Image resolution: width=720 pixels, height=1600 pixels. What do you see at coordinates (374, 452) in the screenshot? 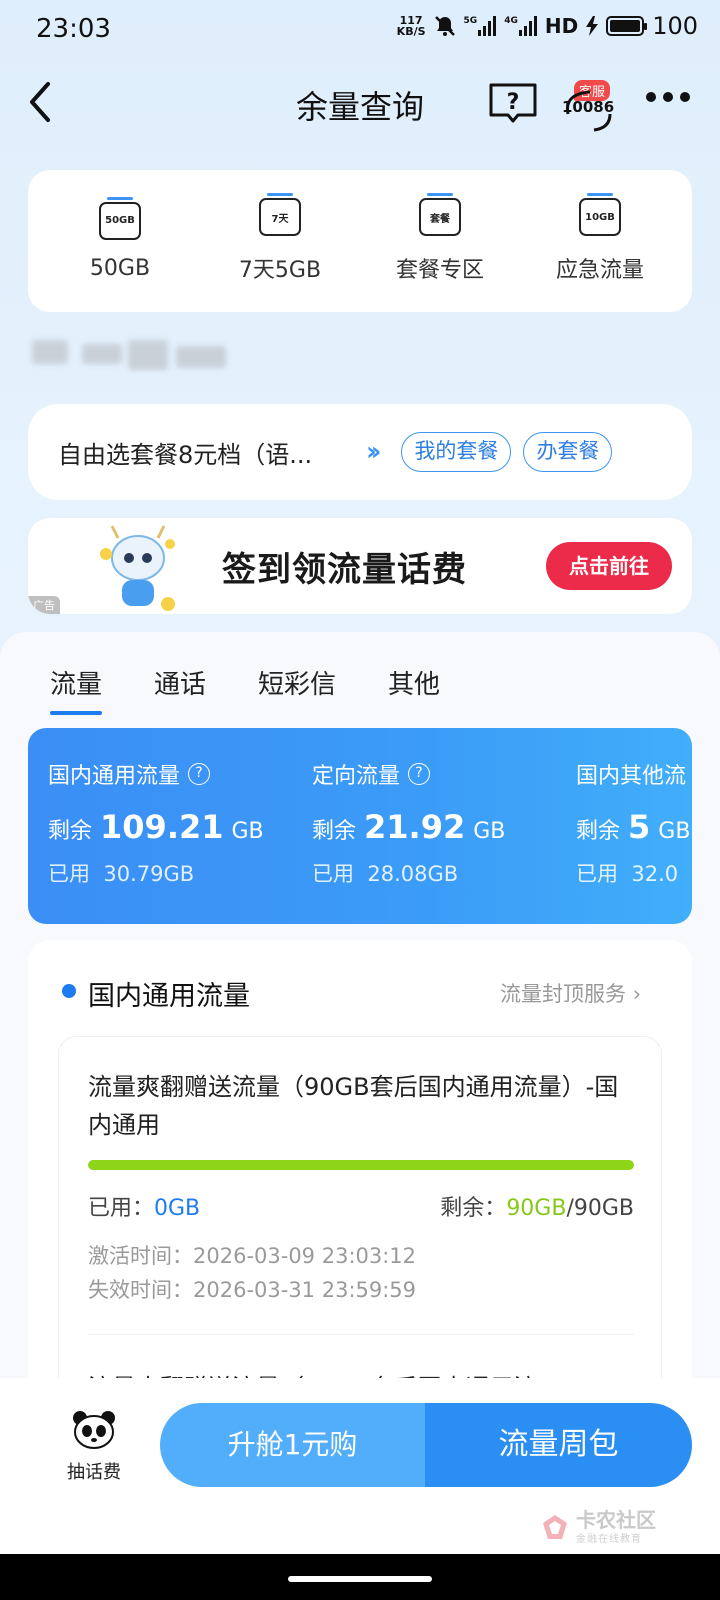
I see `double-chevron-icon: ››` at bounding box center [374, 452].